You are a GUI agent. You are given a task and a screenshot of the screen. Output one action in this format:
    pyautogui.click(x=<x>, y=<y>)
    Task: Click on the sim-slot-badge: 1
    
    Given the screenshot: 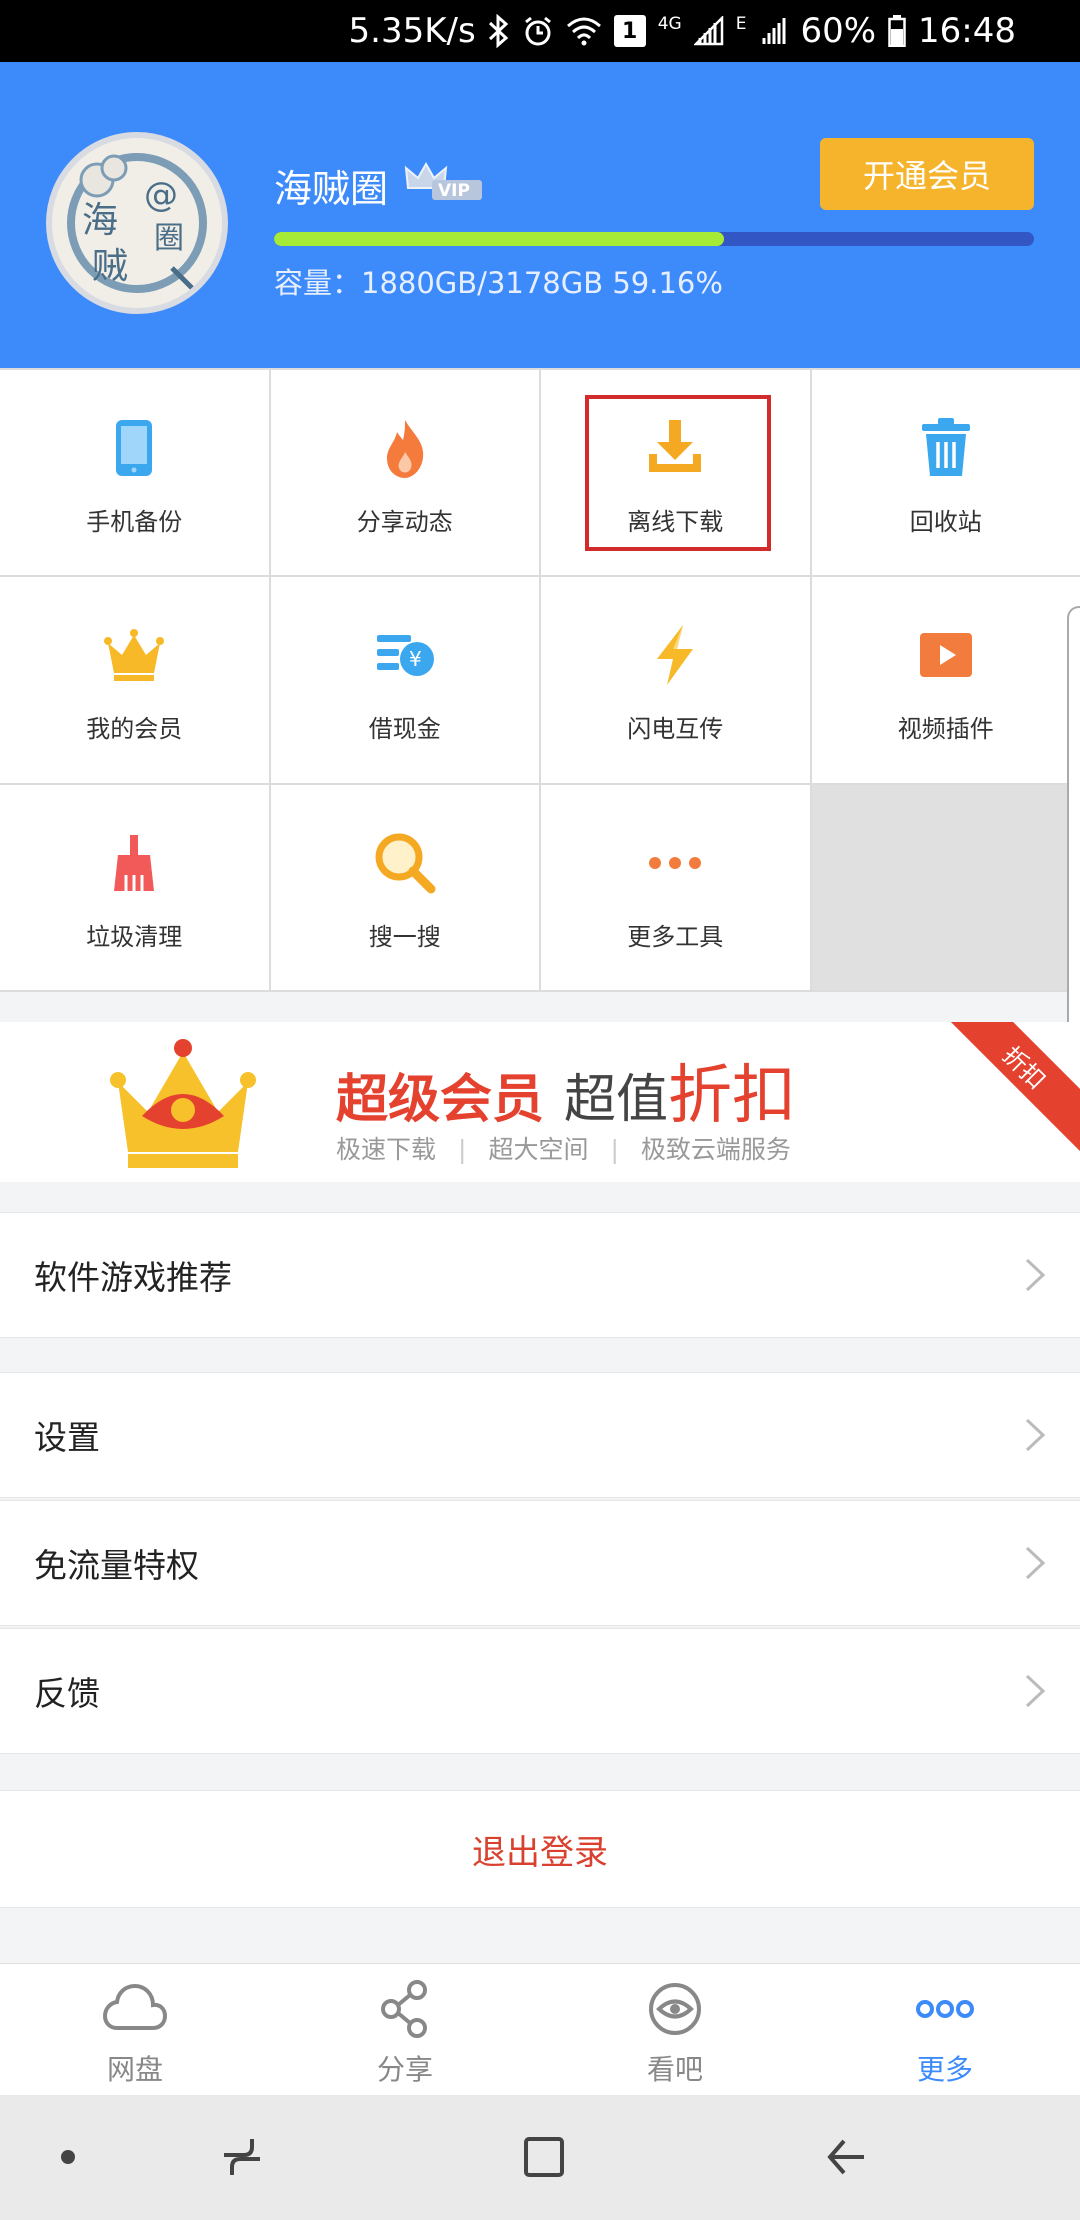 What is the action you would take?
    pyautogui.click(x=629, y=31)
    